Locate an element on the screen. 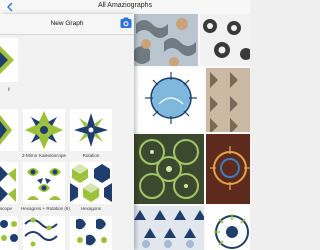 The width and height of the screenshot is (320, 250). template-label: Rotation is located at coordinates (91, 155).